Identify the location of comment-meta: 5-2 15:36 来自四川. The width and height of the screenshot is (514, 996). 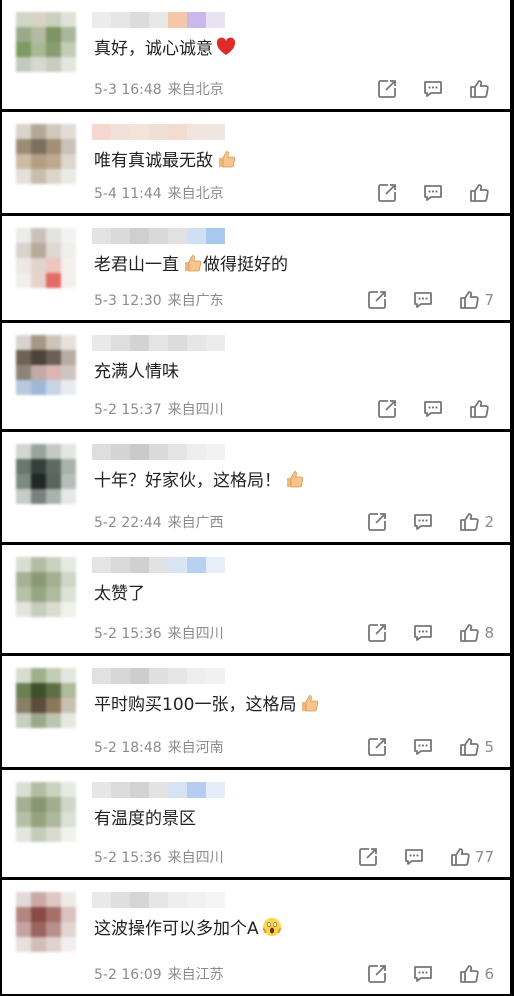
(159, 857).